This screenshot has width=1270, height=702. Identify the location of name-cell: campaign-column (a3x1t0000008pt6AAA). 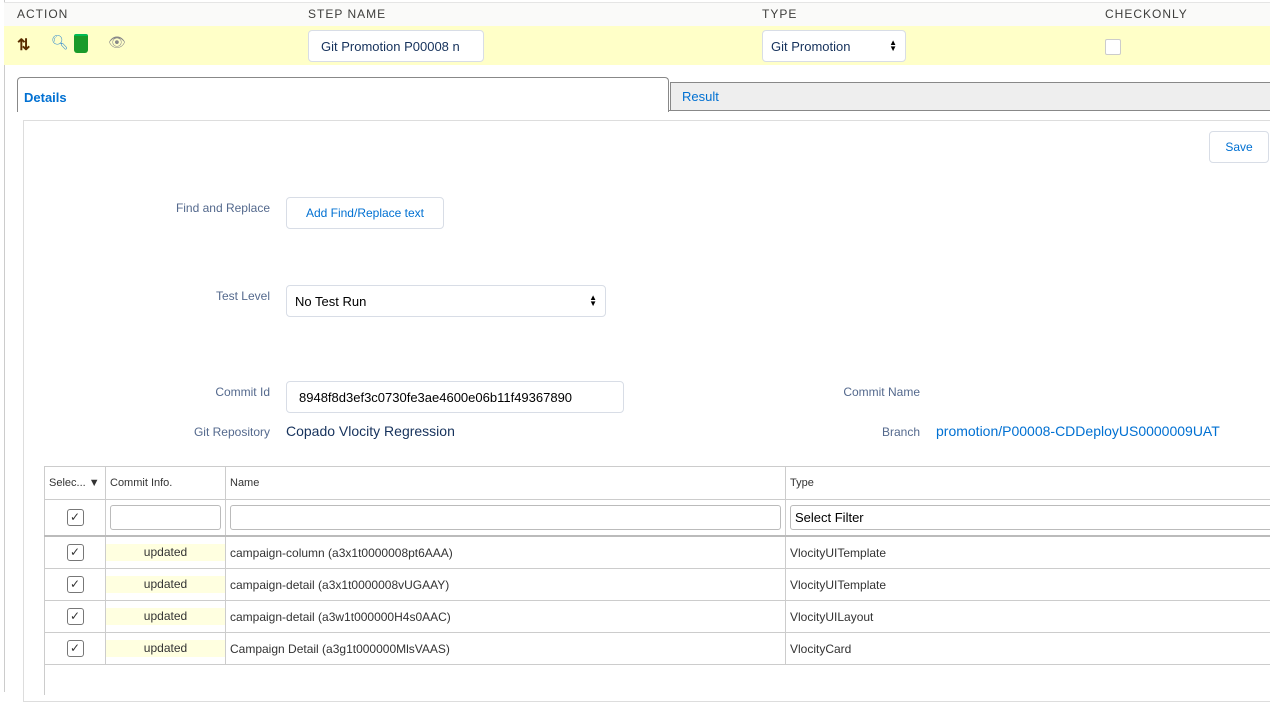
(506, 552).